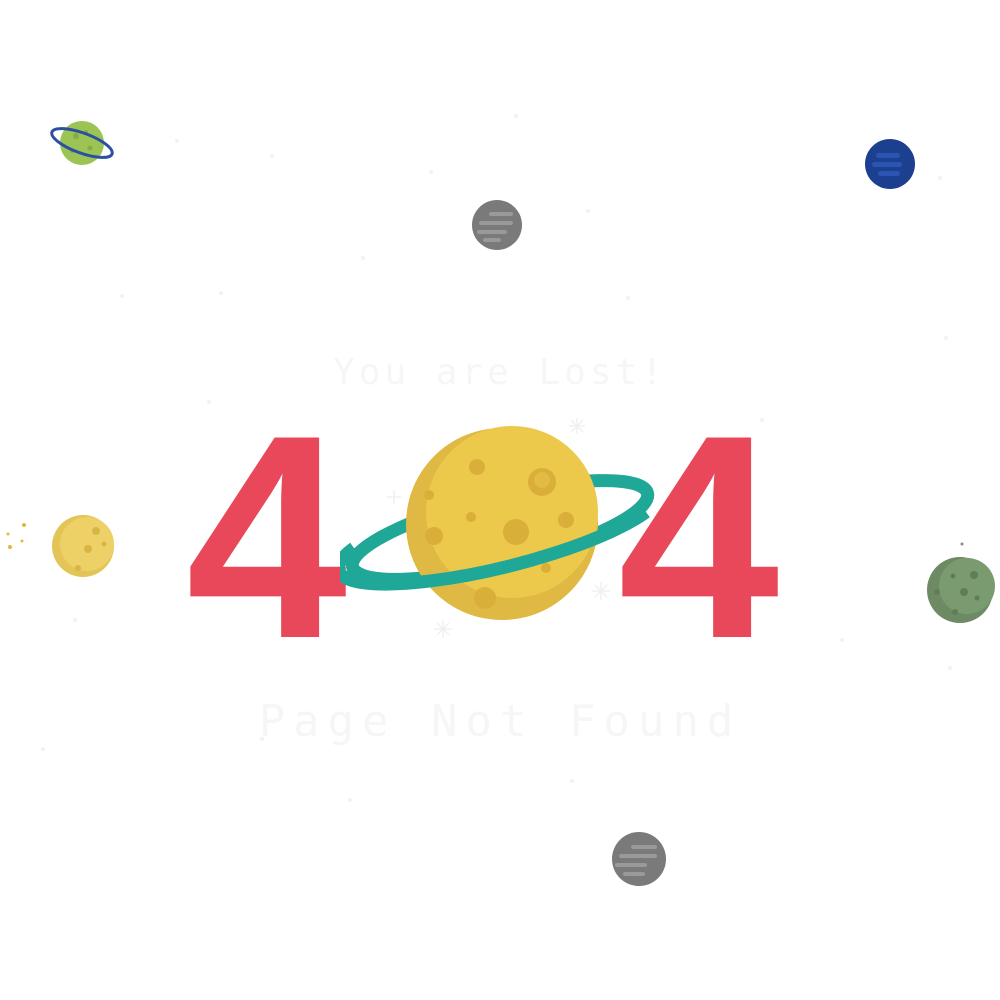 This screenshot has height=1000, width=1000. Describe the element at coordinates (497, 523) in the screenshot. I see `ringed-yellow-planet-icon` at that location.